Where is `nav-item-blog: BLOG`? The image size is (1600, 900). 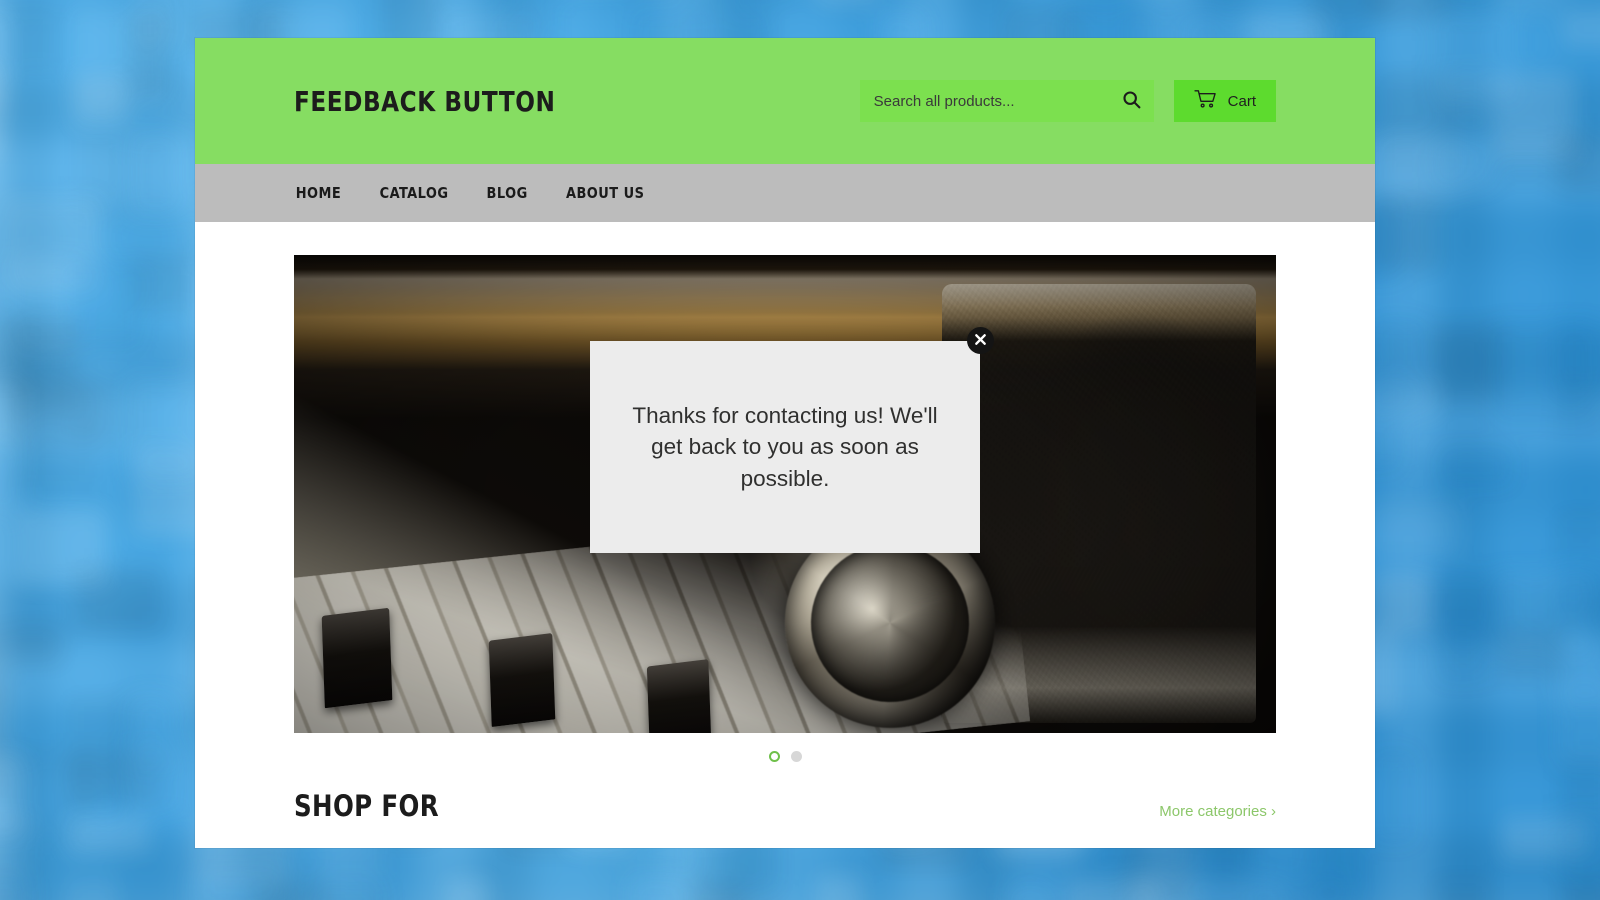 nav-item-blog: BLOG is located at coordinates (507, 193).